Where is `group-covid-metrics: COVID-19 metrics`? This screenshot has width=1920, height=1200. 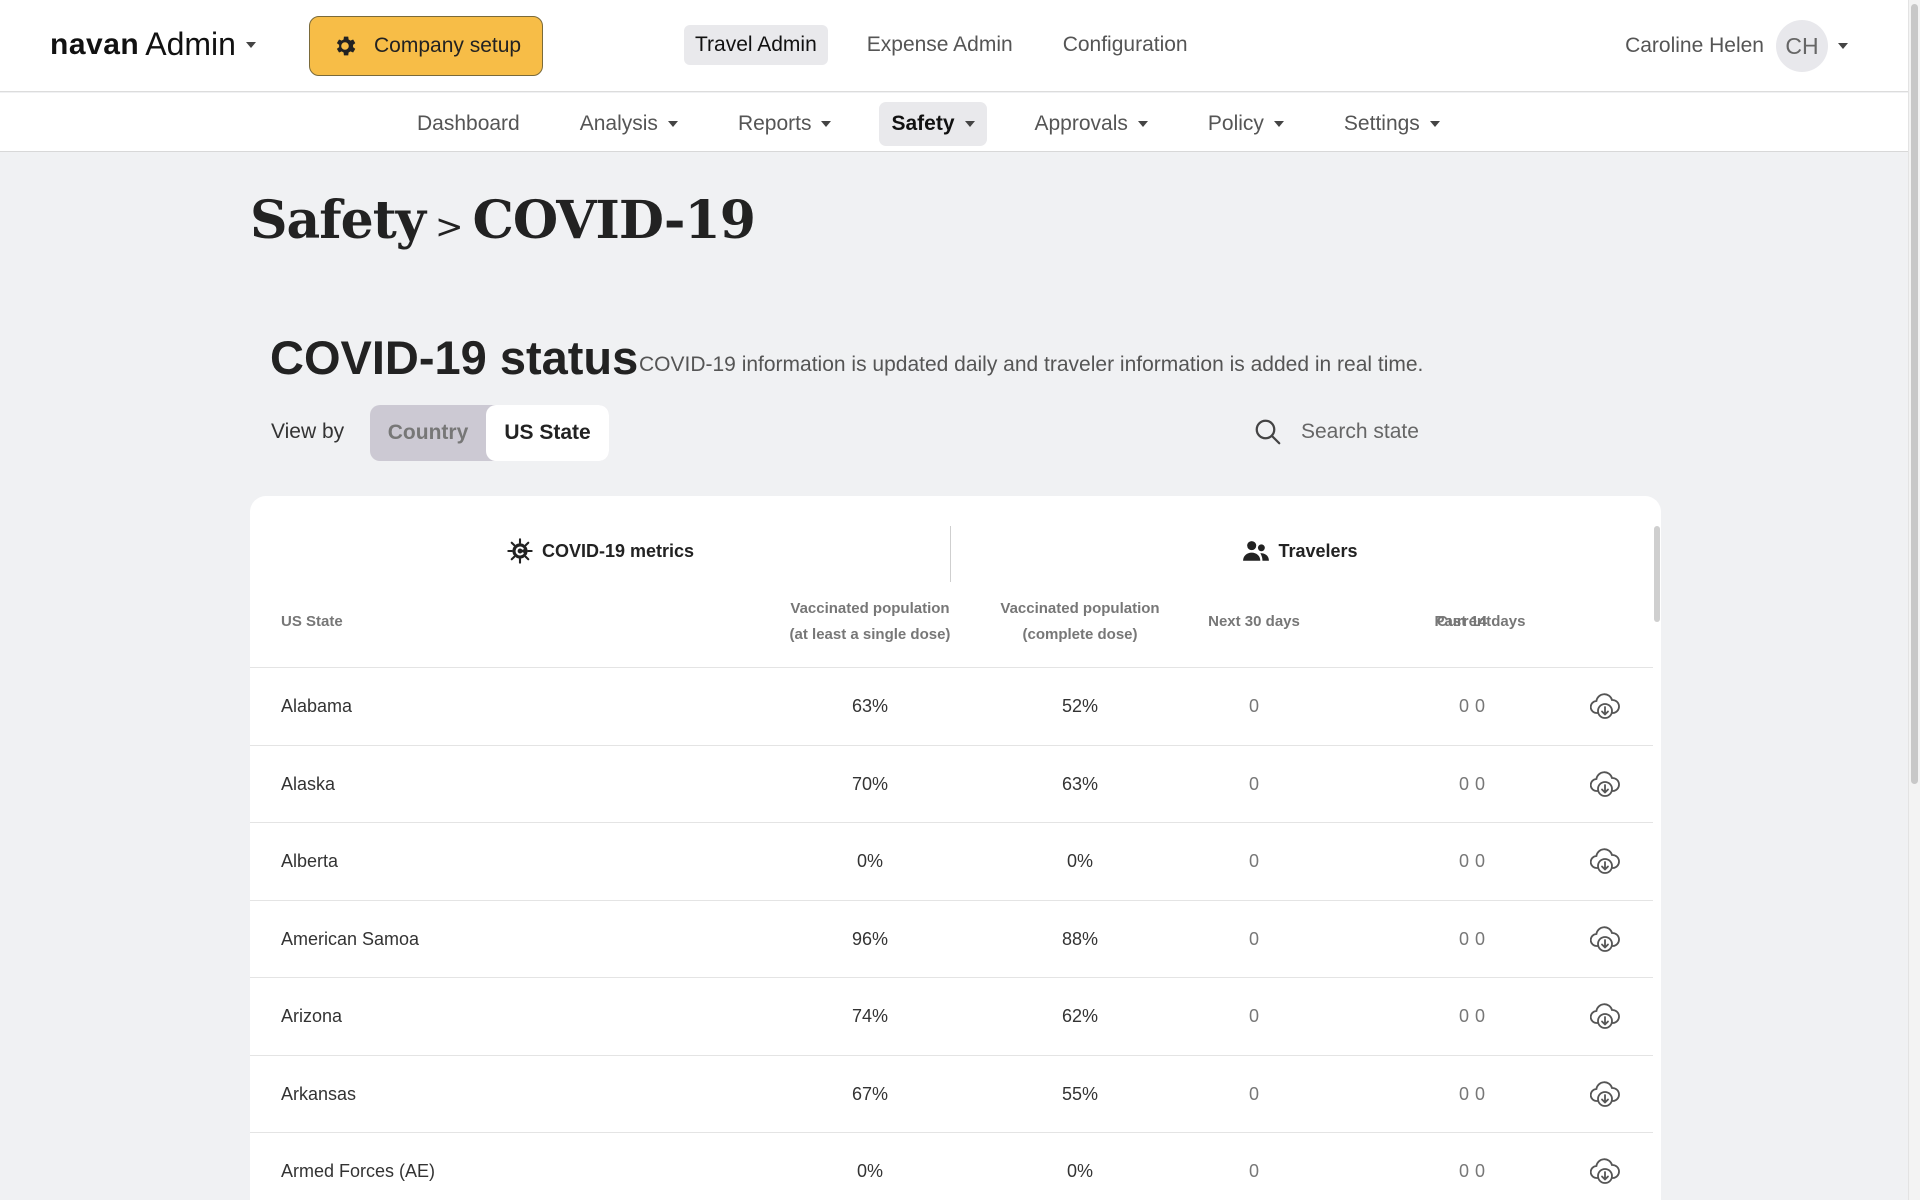 group-covid-metrics: COVID-19 metrics is located at coordinates (600, 551).